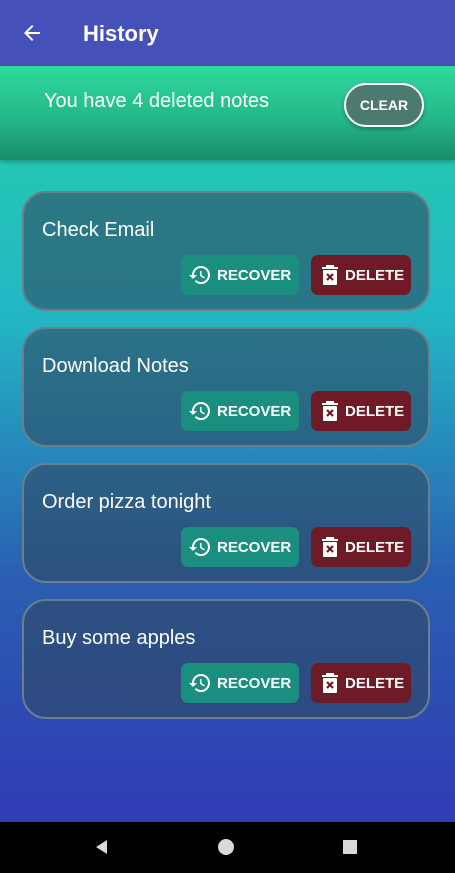  I want to click on note-title: Order pizza tonight, so click(126, 502).